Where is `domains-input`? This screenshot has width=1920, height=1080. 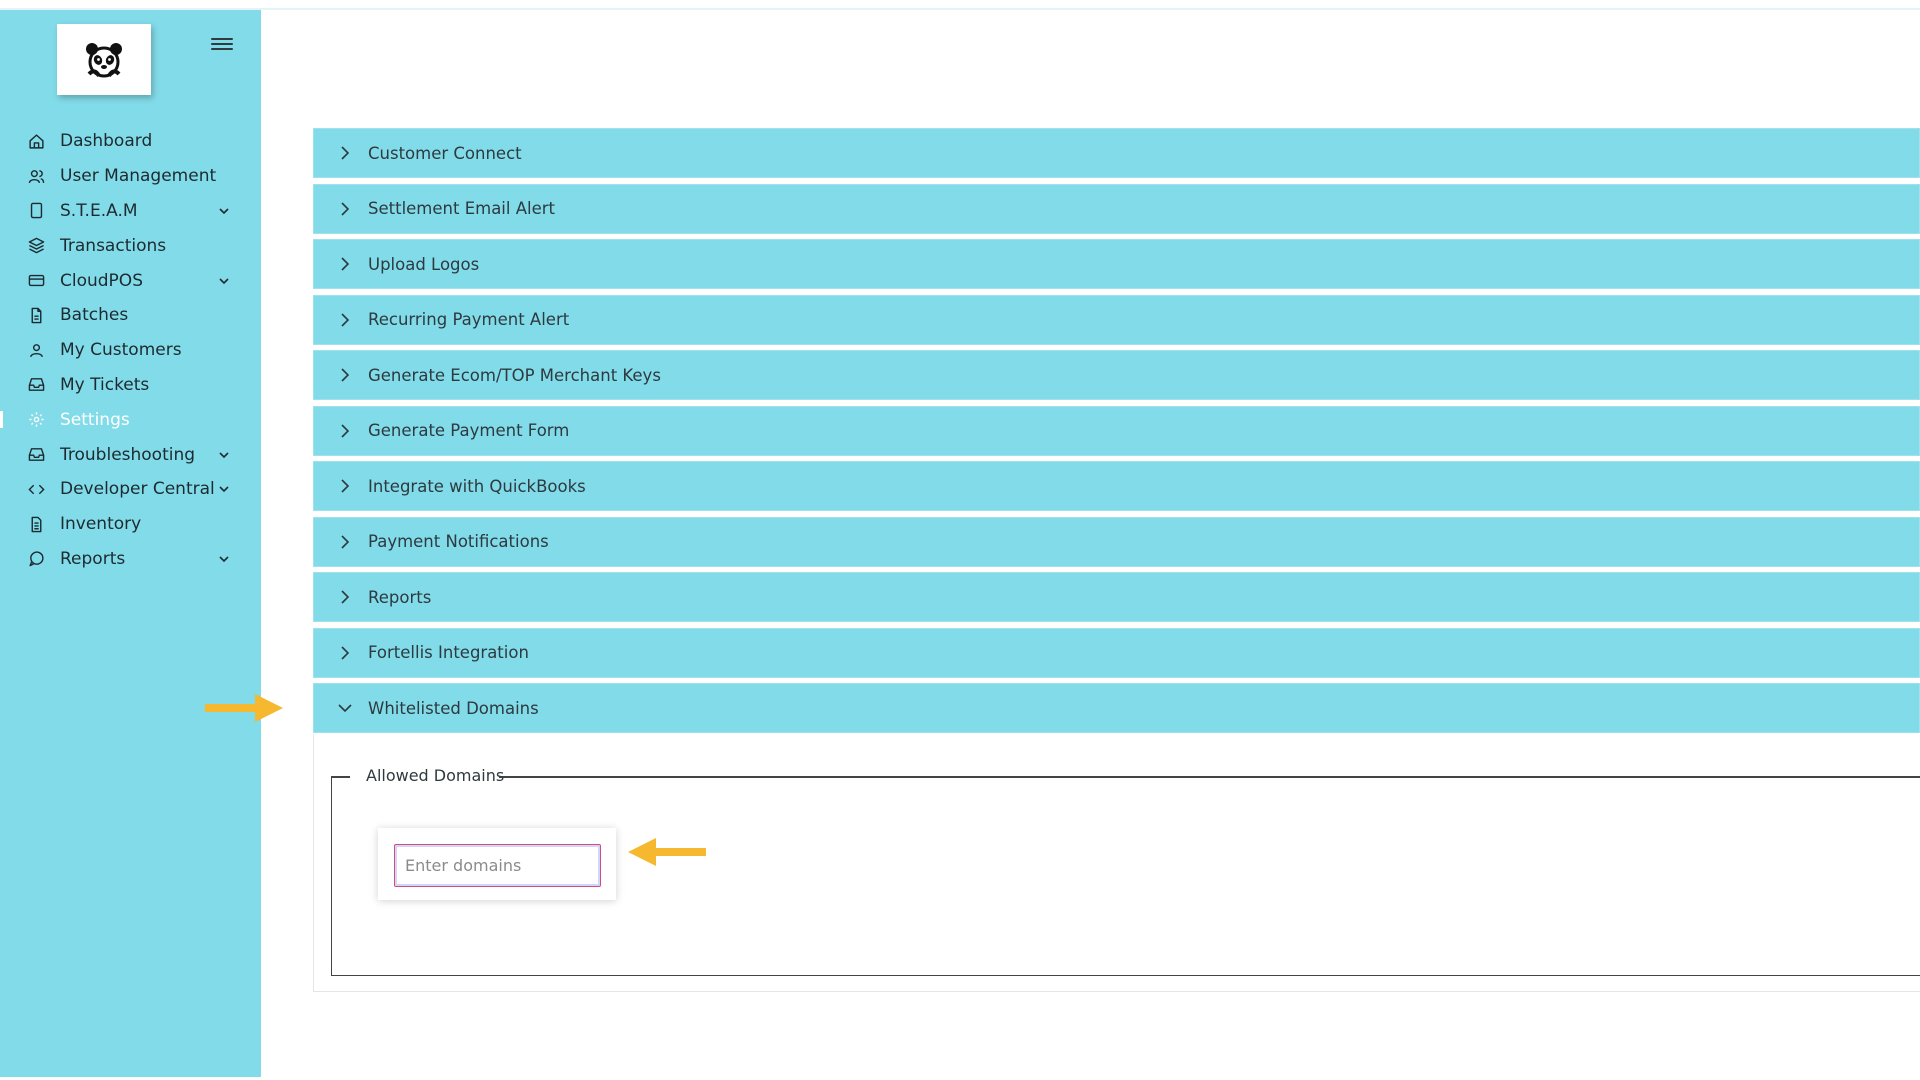
domains-input is located at coordinates (497, 865).